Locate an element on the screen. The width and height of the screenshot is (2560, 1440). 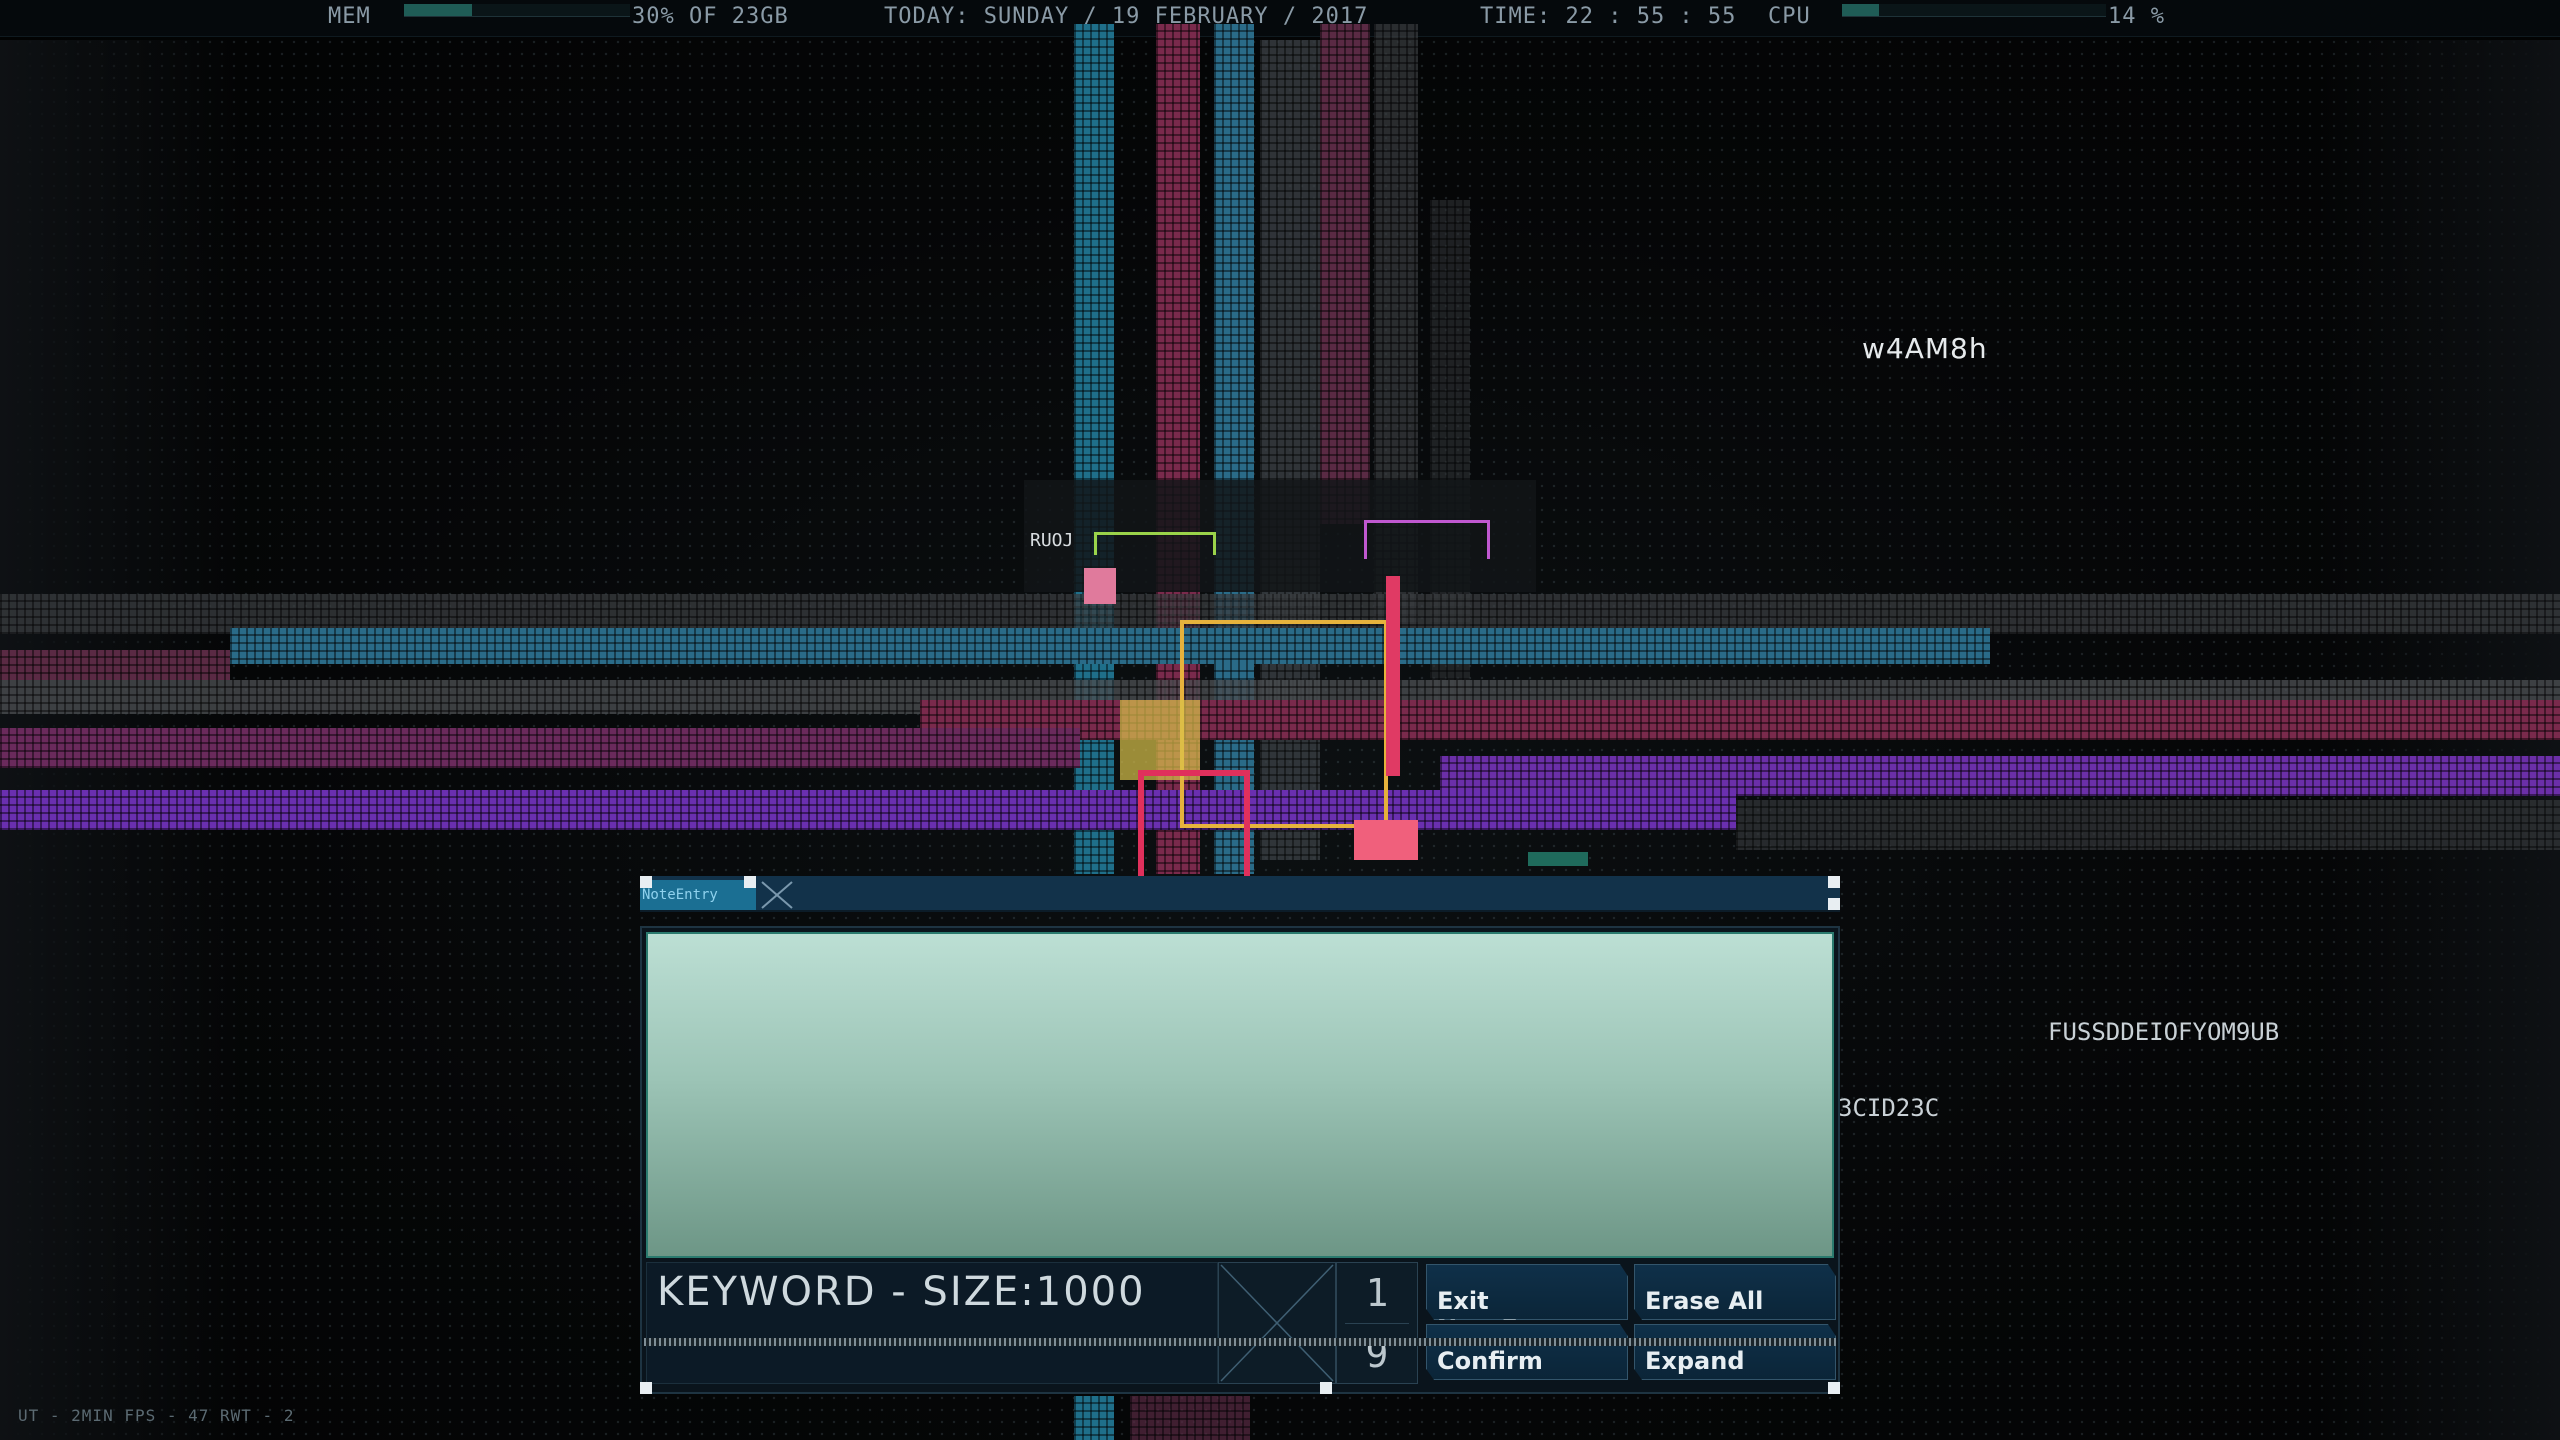
mem-usage-fill is located at coordinates (438, 10).